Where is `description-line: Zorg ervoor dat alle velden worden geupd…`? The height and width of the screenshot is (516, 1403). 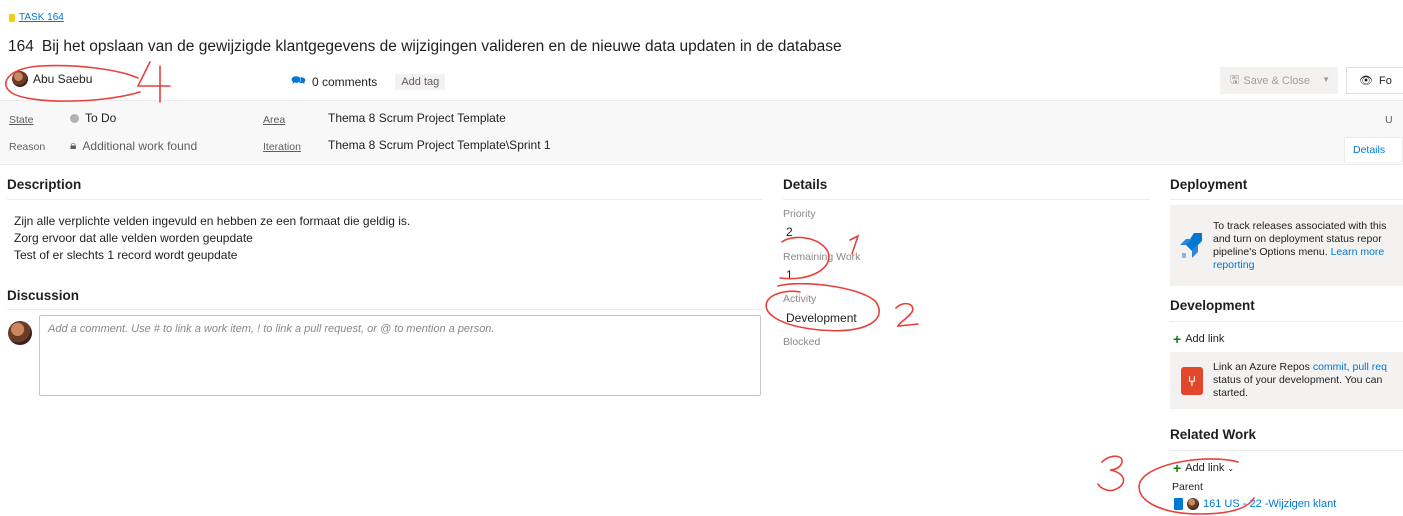
description-line: Zorg ervoor dat alle velden worden geupd… is located at coordinates (133, 238).